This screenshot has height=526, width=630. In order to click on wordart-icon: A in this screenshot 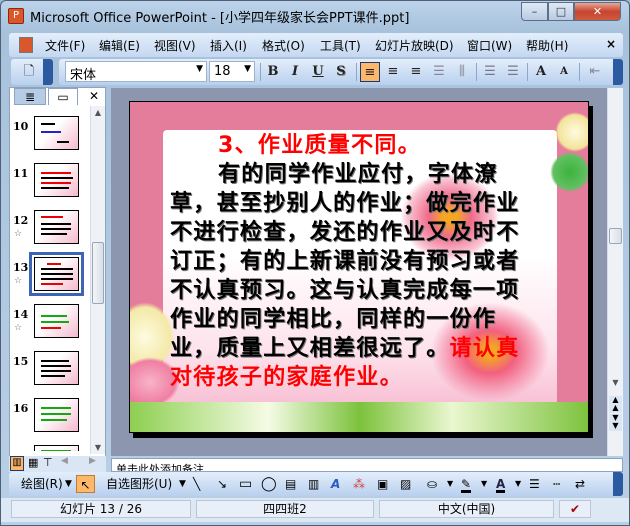, I will do `click(335, 484)`.